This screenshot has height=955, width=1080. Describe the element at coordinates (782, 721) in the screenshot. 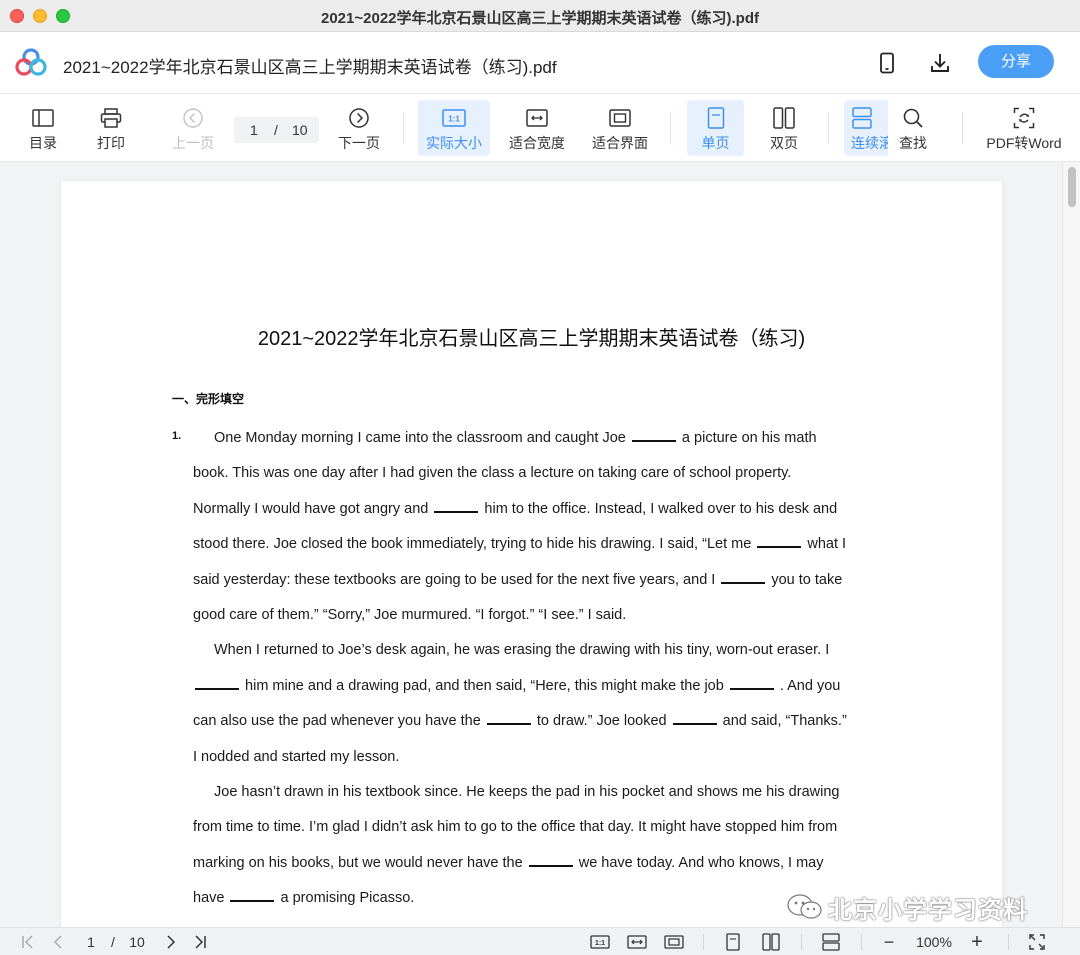

I see `passage-text: and said, “Thanks.”` at that location.